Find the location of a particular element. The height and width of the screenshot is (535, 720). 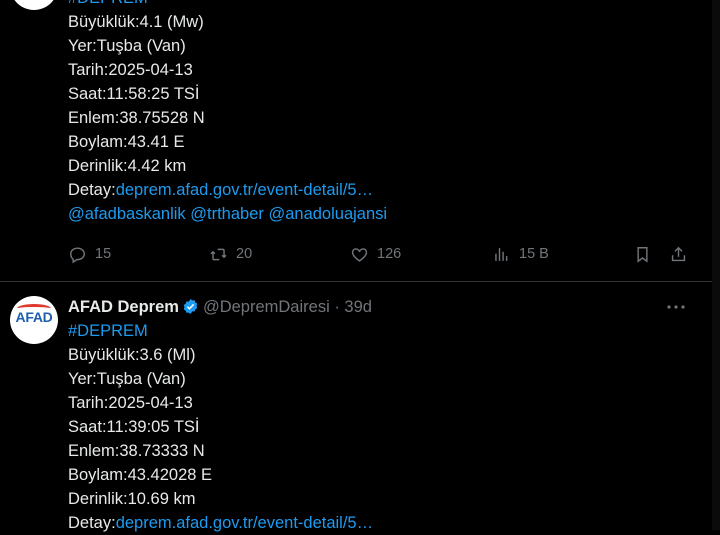

longitude-line: Boylam:43.42028 E is located at coordinates (140, 475).